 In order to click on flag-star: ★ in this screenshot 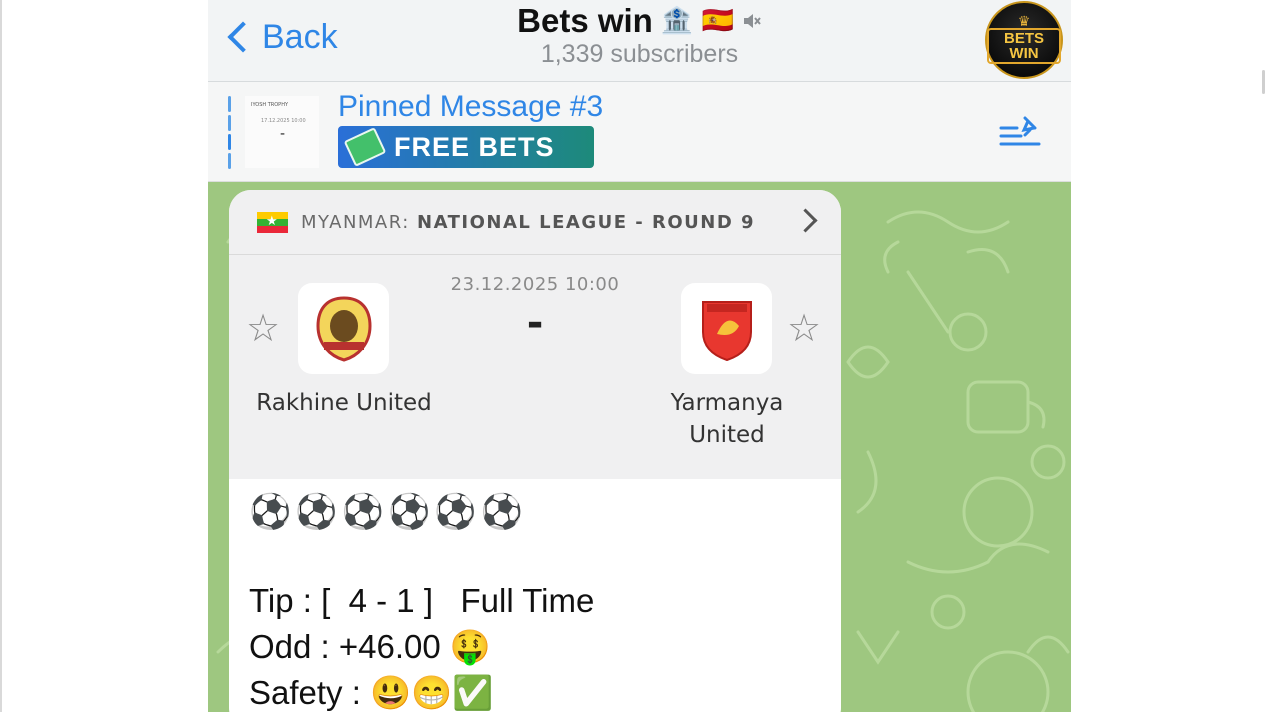, I will do `click(272, 221)`.